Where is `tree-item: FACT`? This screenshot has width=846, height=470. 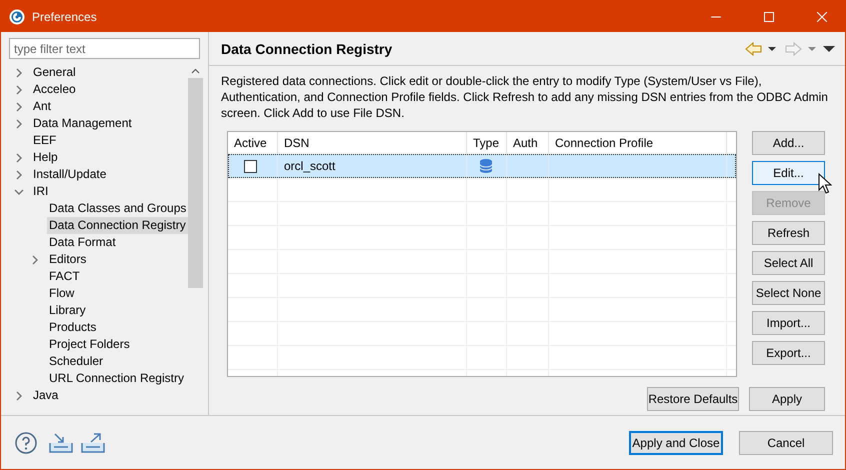
tree-item: FACT is located at coordinates (64, 276).